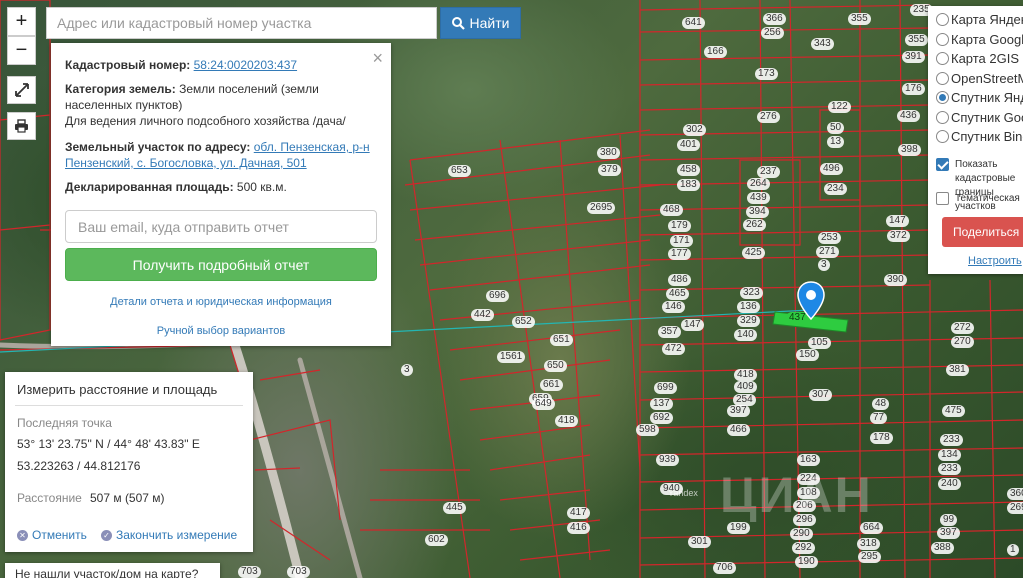 The image size is (1023, 578). What do you see at coordinates (811, 301) in the screenshot?
I see `map-pin-icon` at bounding box center [811, 301].